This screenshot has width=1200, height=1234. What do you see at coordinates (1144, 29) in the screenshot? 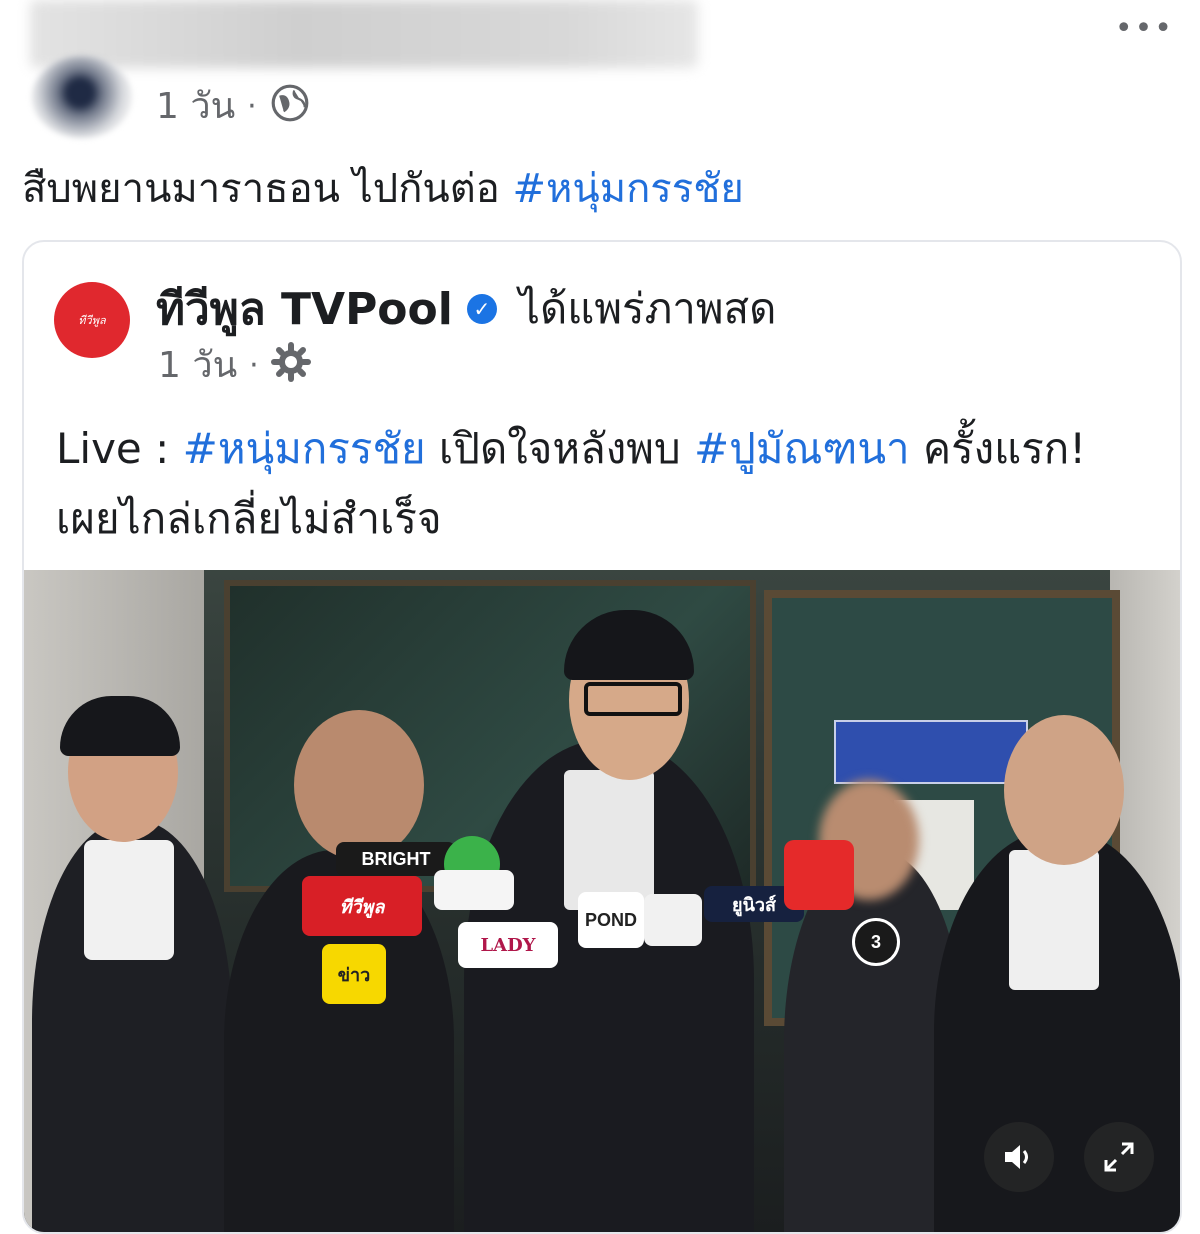
I see `more-options-button: •••` at bounding box center [1144, 29].